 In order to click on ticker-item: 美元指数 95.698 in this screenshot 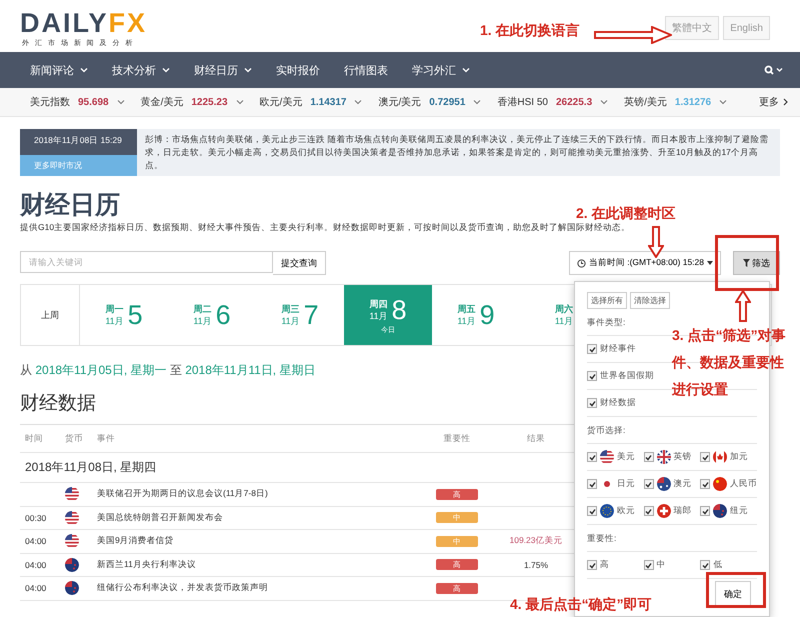, I will do `click(77, 102)`.